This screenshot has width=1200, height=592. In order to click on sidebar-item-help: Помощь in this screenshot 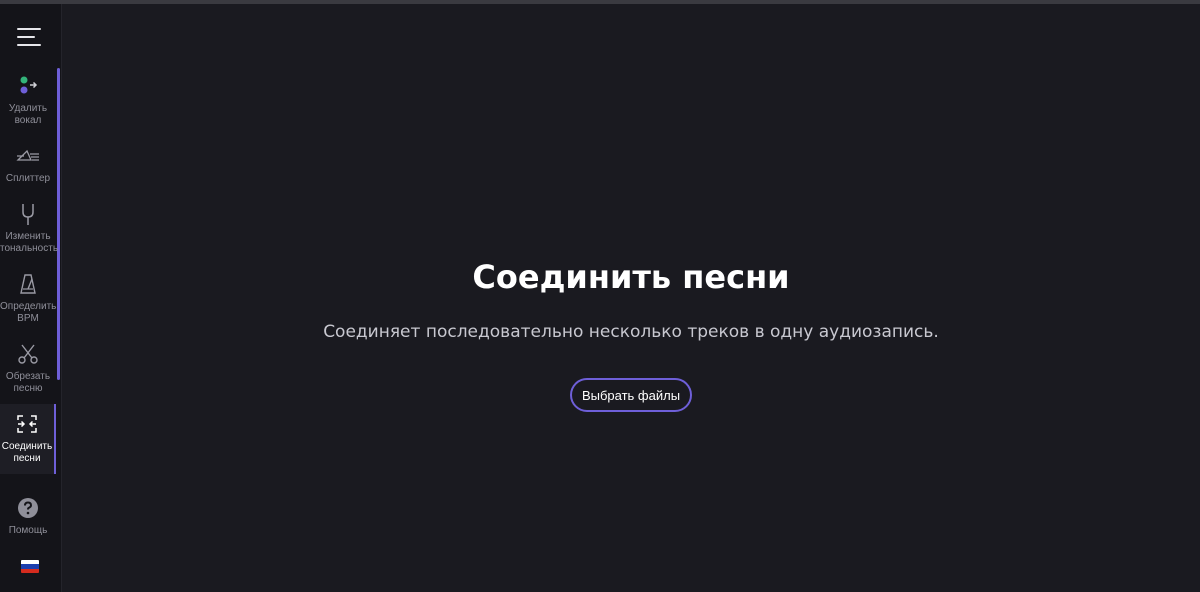, I will do `click(28, 518)`.